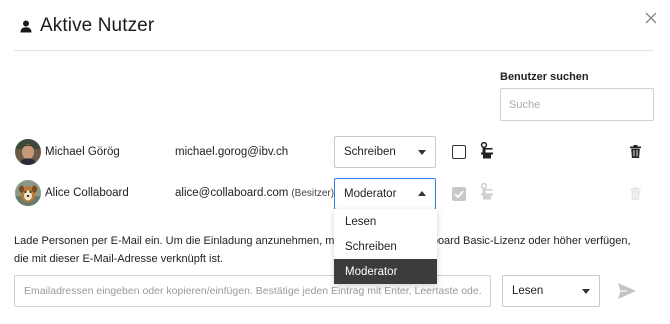 This screenshot has width=670, height=324. I want to click on role-dropdown-menu: Lesen Schreiben Moderator, so click(385, 246).